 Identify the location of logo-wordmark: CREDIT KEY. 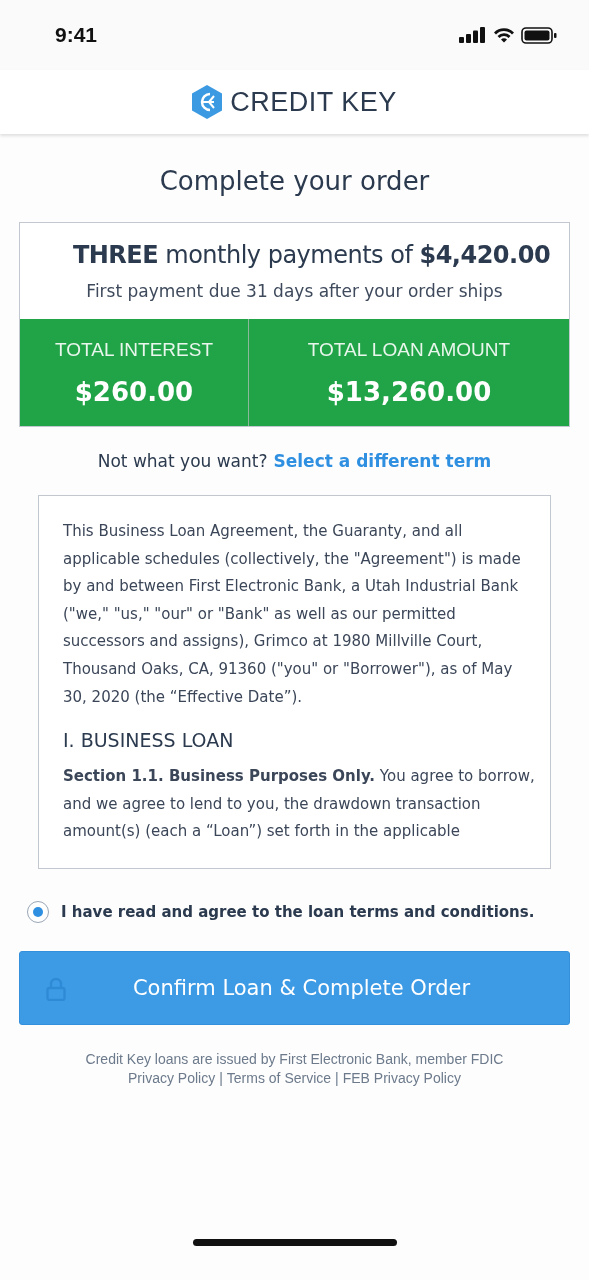
(313, 102).